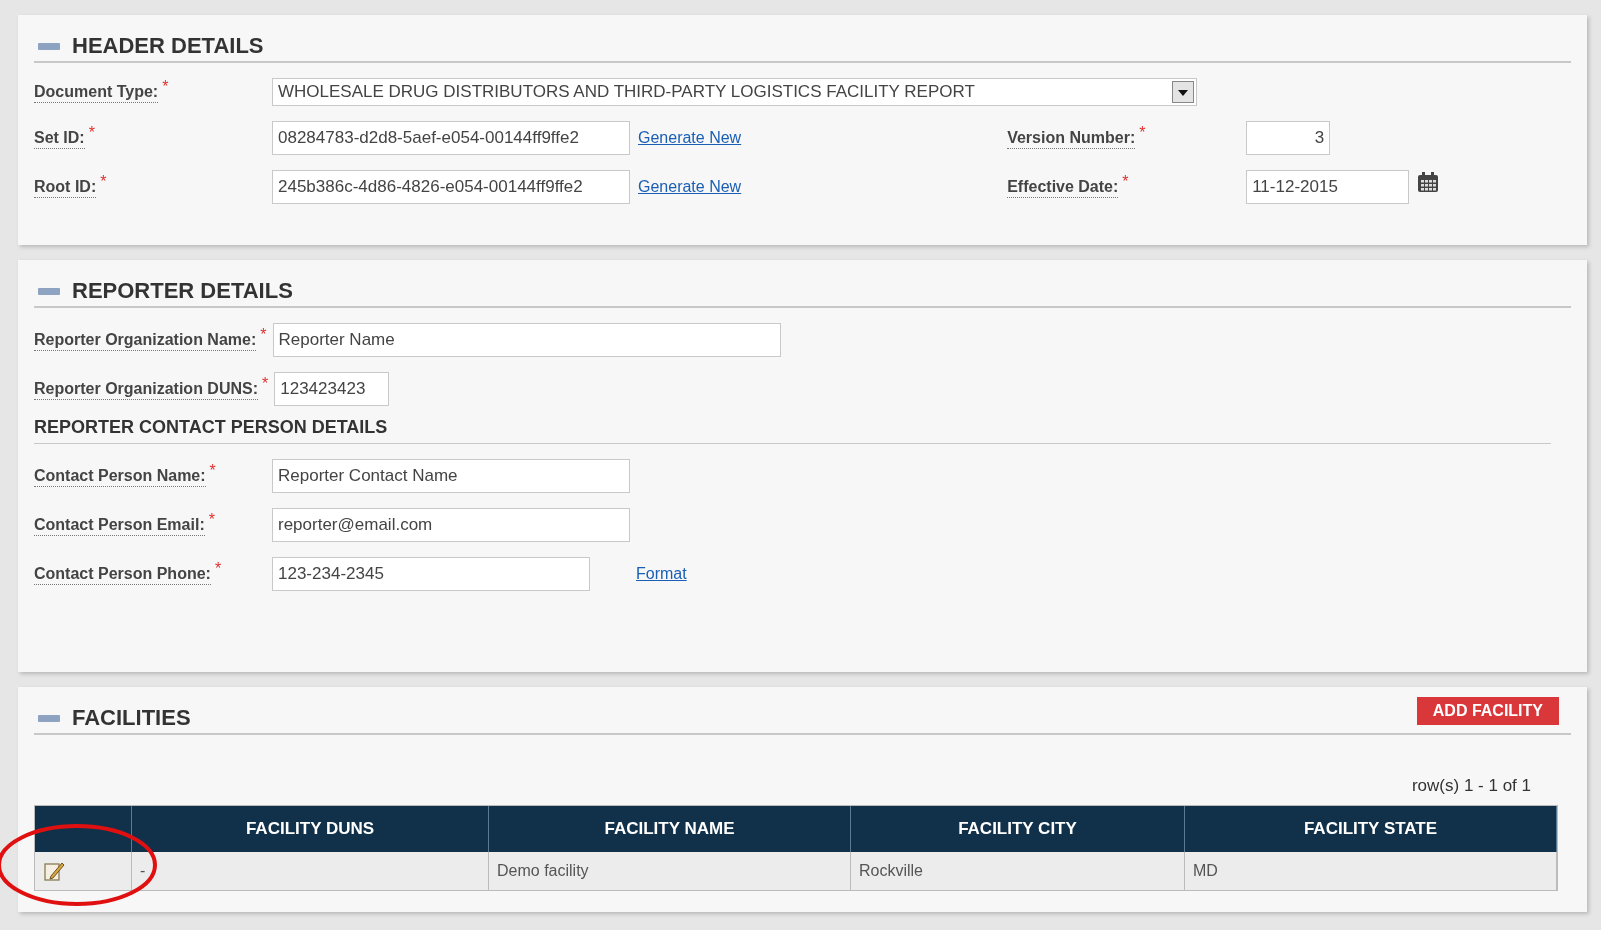  What do you see at coordinates (451, 187) in the screenshot?
I see `text-field: 245b386c-4d86-4826-e054-00144ff9ffe2` at bounding box center [451, 187].